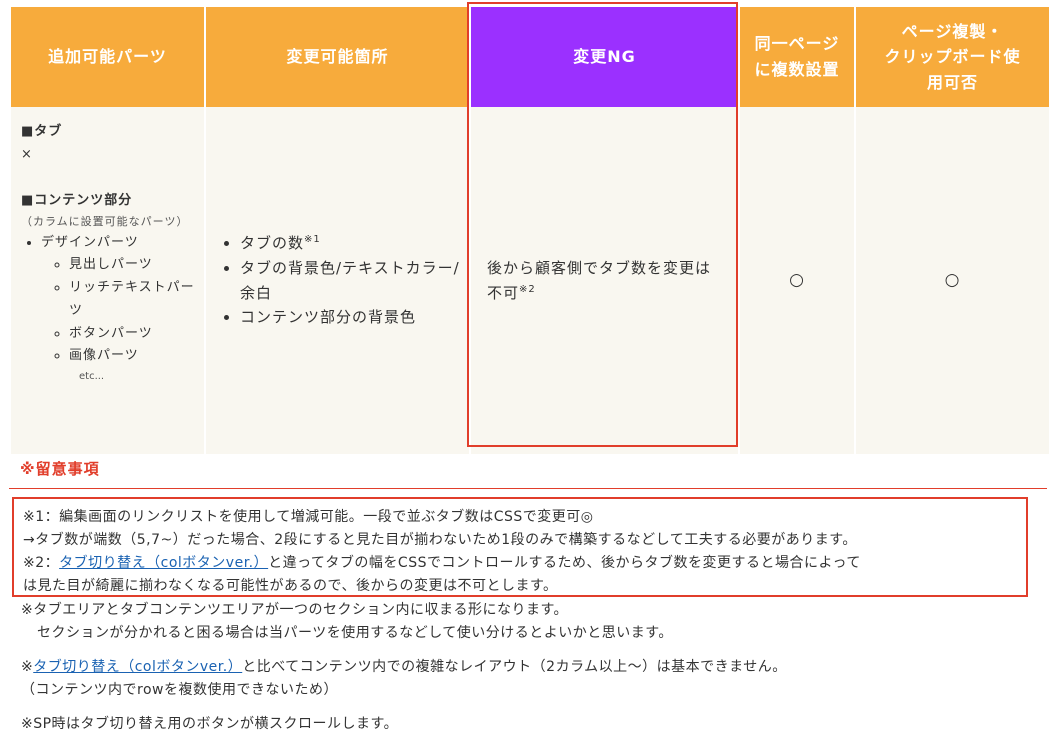 The image size is (1053, 749). What do you see at coordinates (351, 243) in the screenshot?
I see `list-item: タブの数※1` at bounding box center [351, 243].